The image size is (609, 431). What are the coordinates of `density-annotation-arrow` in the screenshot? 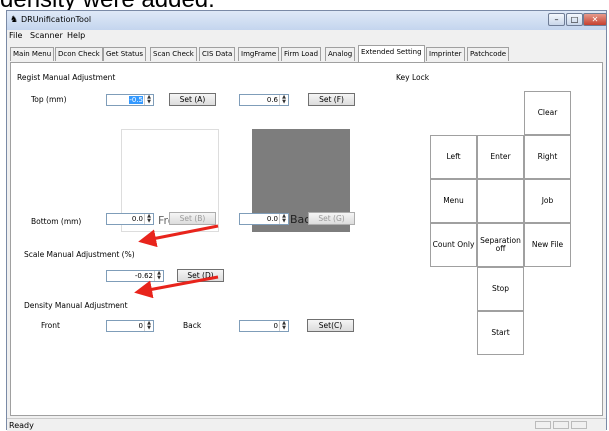 It's located at (176, 287).